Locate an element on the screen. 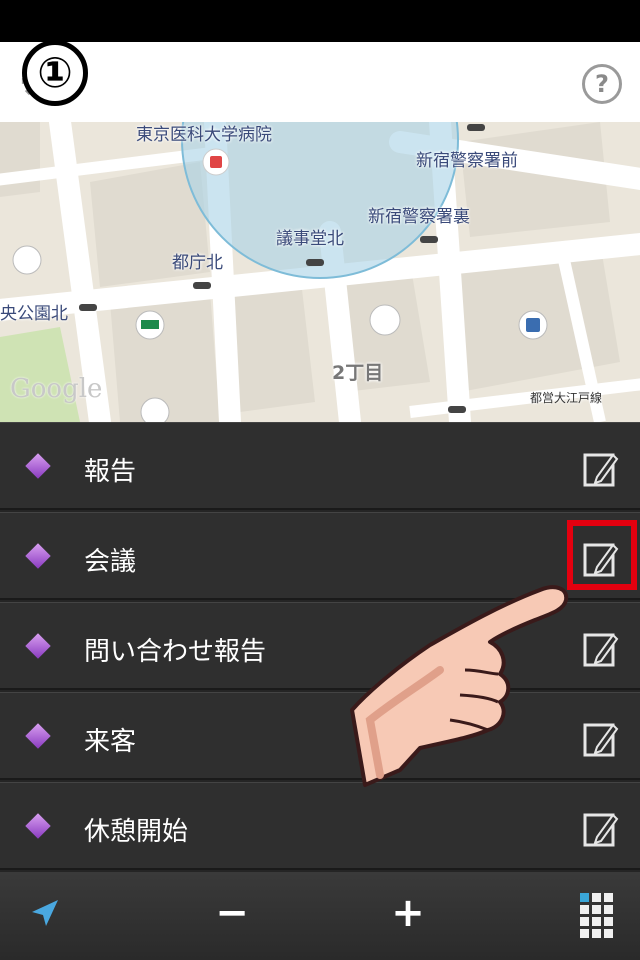 The width and height of the screenshot is (640, 960). map-label-hospital: 東京医科大学病院 is located at coordinates (204, 135).